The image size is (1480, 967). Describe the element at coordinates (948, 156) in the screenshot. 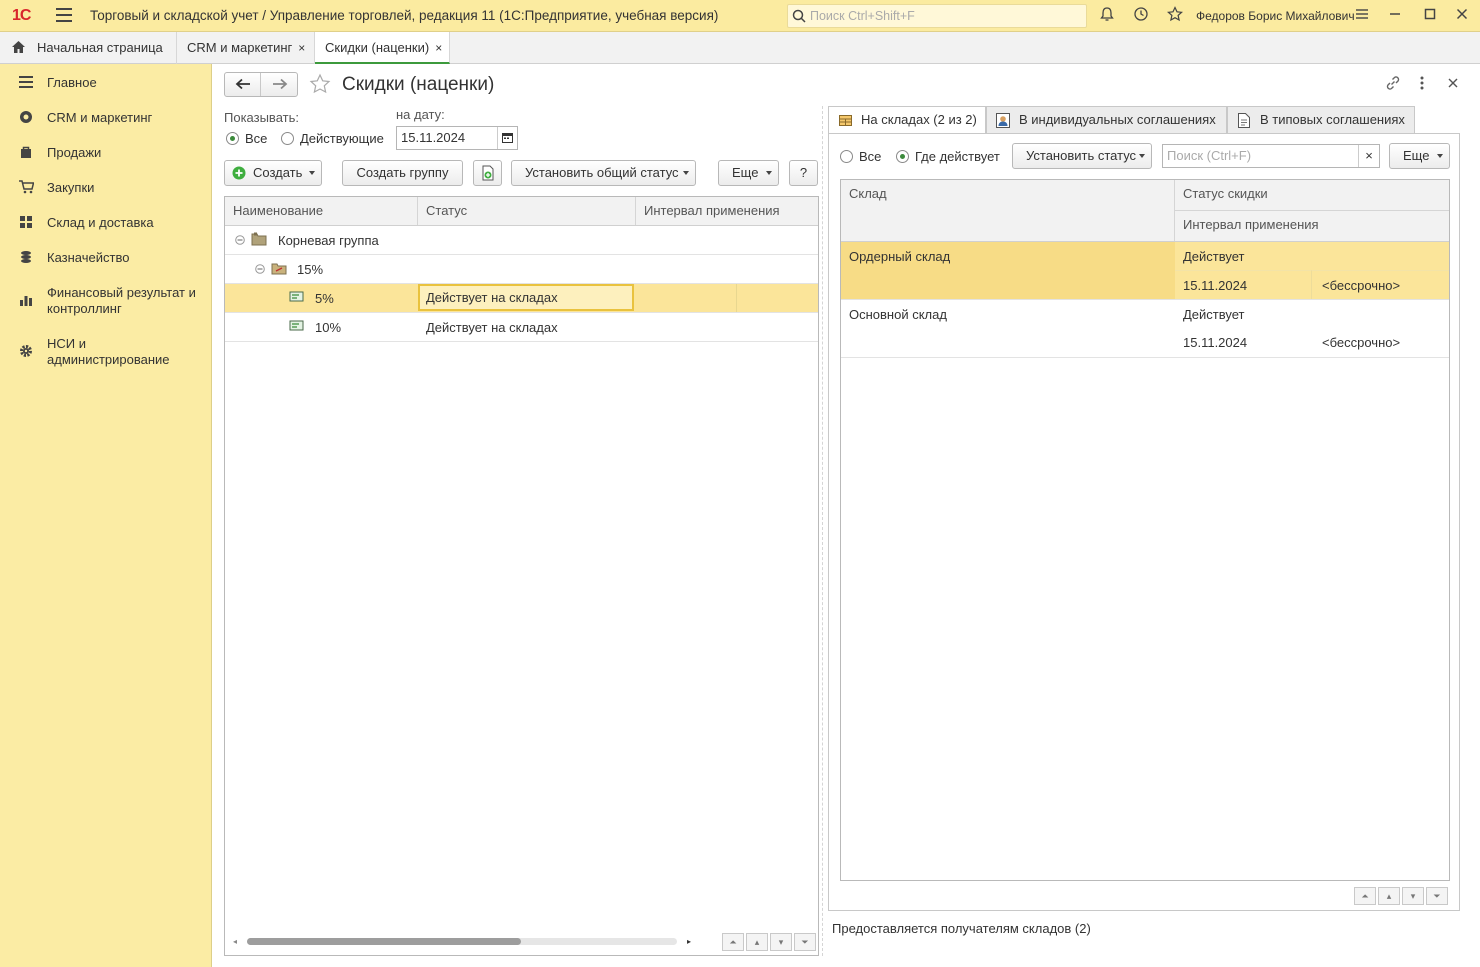

I see `radio-where-active: Где действует` at that location.